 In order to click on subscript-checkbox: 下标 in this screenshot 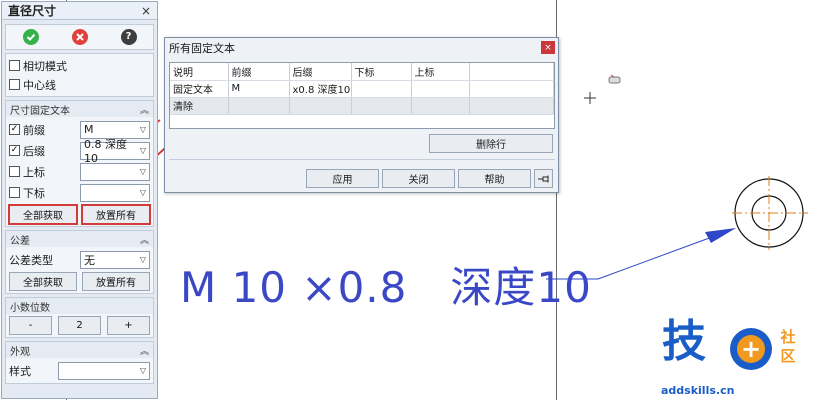, I will do `click(27, 193)`.